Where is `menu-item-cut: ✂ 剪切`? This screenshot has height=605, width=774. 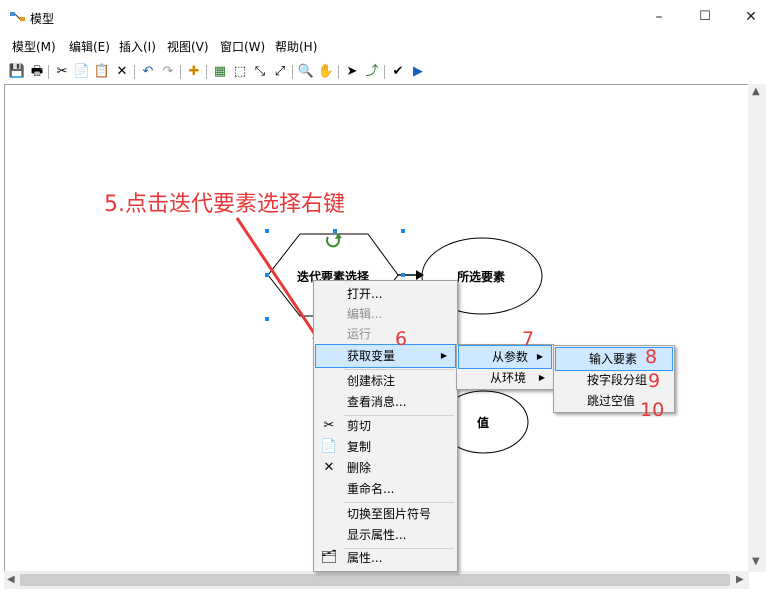
menu-item-cut: ✂ 剪切 is located at coordinates (385, 426).